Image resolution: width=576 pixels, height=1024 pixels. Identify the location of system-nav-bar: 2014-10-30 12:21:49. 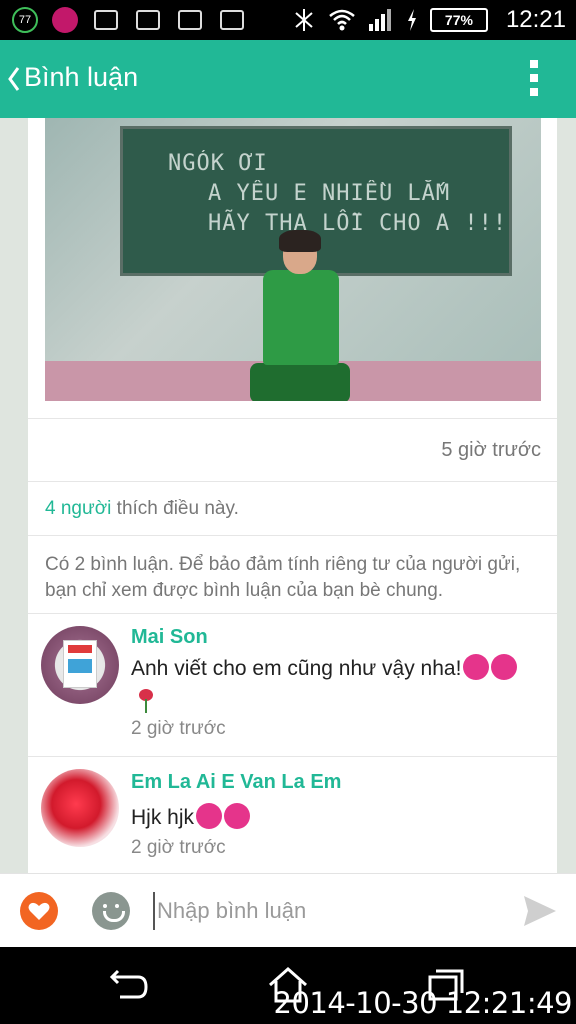
(288, 985).